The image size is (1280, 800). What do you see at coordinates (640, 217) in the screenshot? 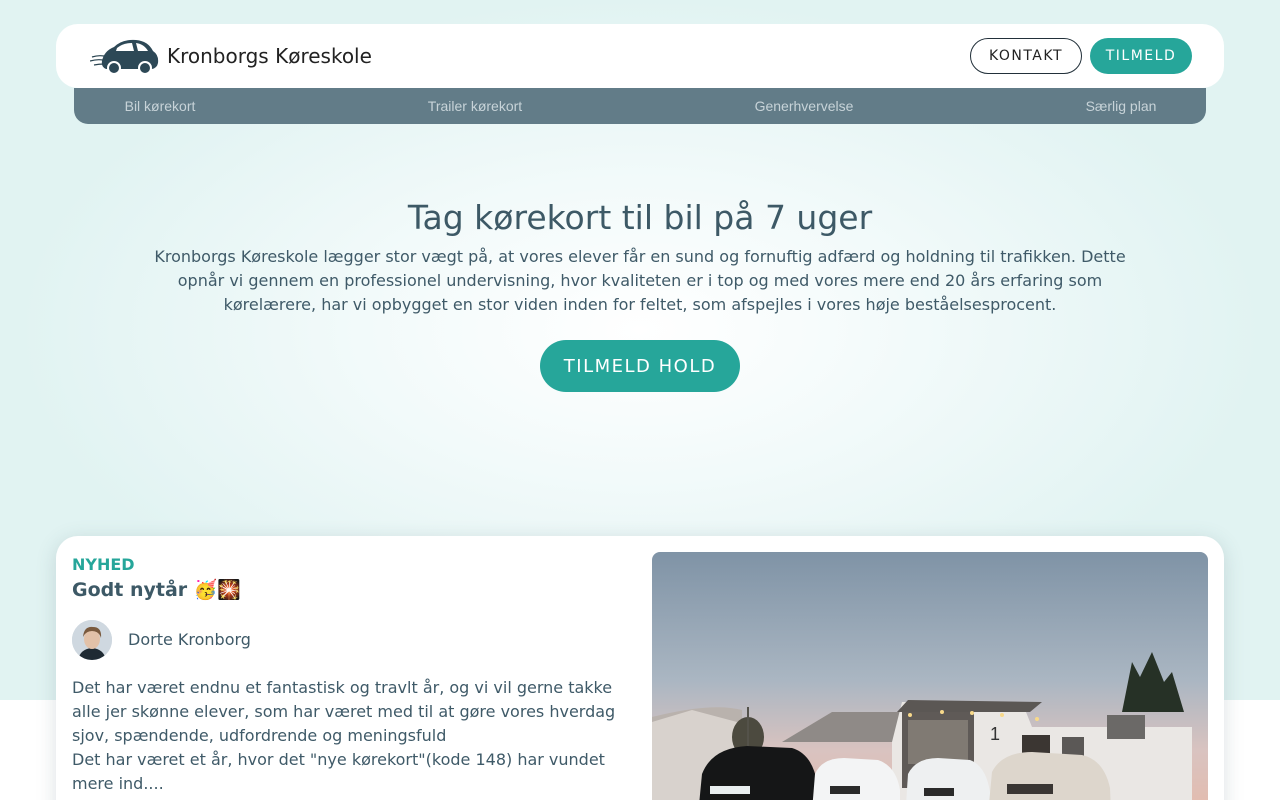
I see `hero-title: Tag kørekort til bil på 7 uger` at bounding box center [640, 217].